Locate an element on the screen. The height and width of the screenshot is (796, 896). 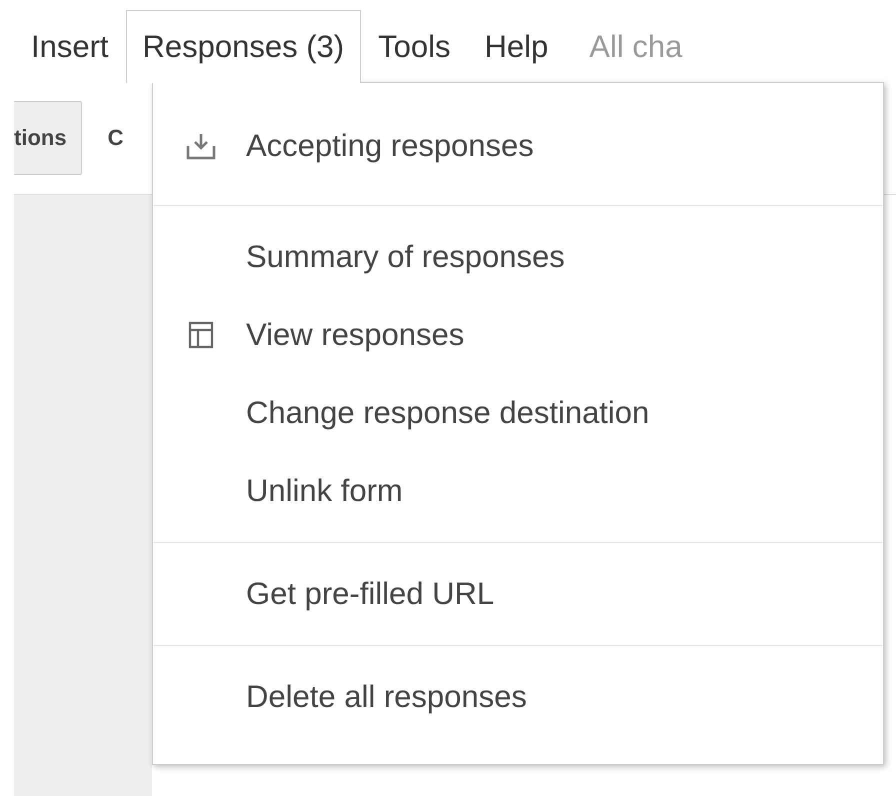
menu-item: Insert is located at coordinates (70, 47).